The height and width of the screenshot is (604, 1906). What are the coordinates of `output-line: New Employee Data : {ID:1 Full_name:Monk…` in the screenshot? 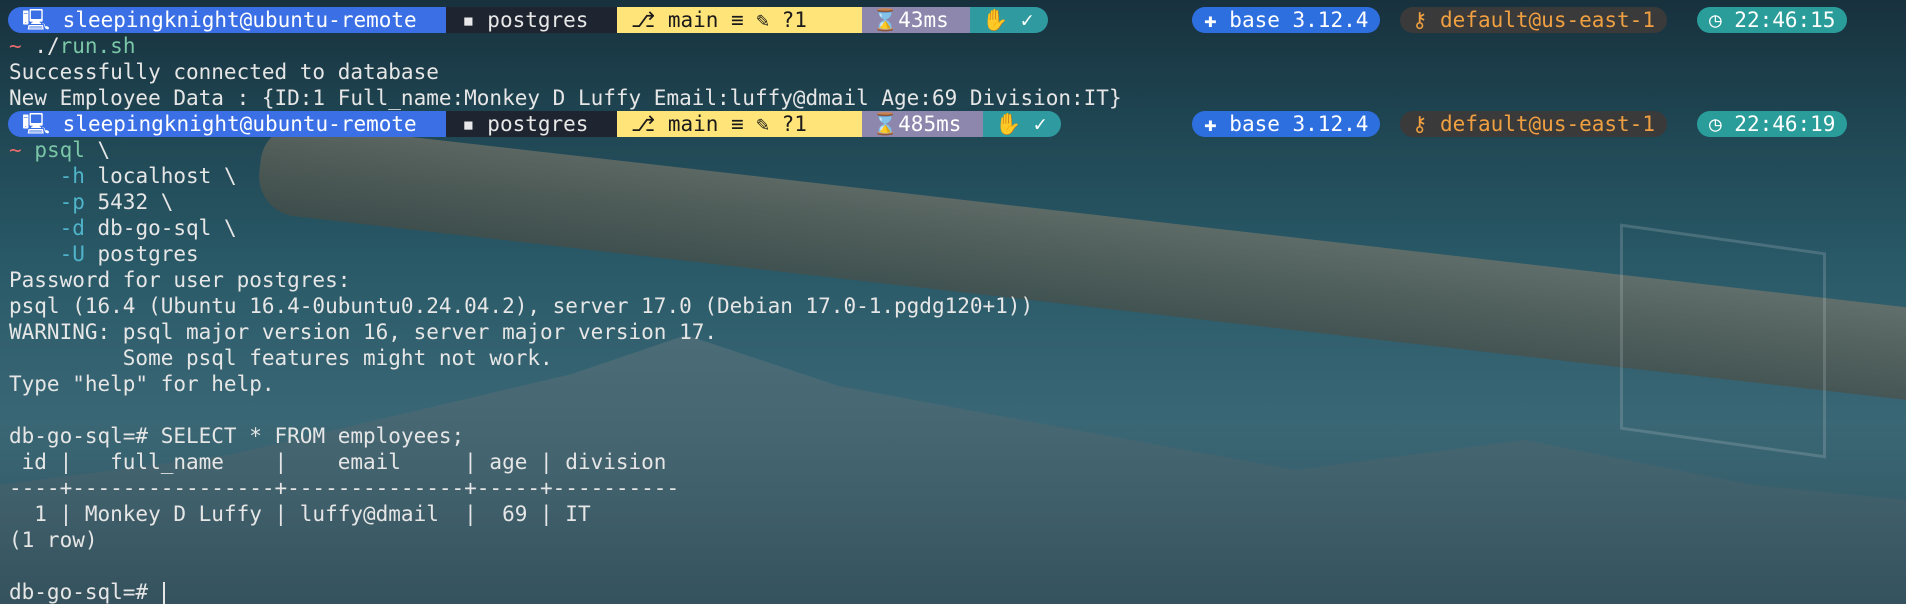 It's located at (565, 98).